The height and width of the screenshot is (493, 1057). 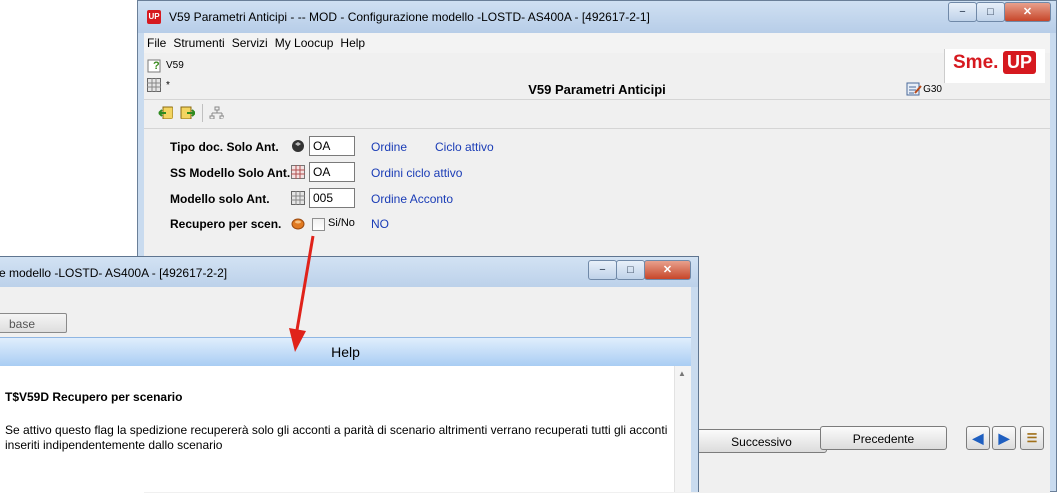 What do you see at coordinates (250, 43) in the screenshot?
I see `menu-servizi: Servizi` at bounding box center [250, 43].